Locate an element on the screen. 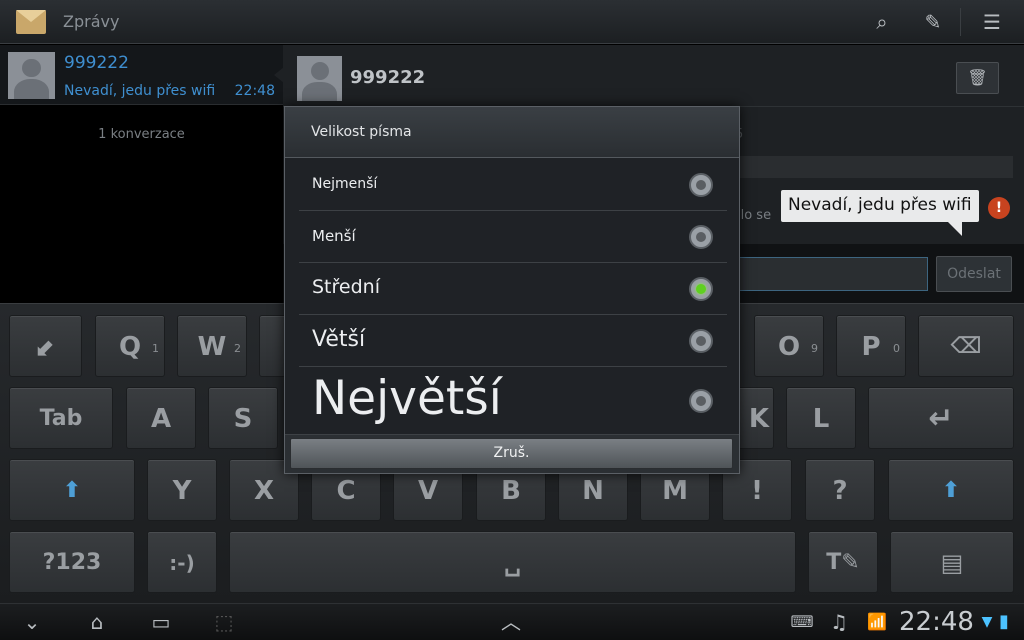  back-icon: ⌄ is located at coordinates (32, 622).